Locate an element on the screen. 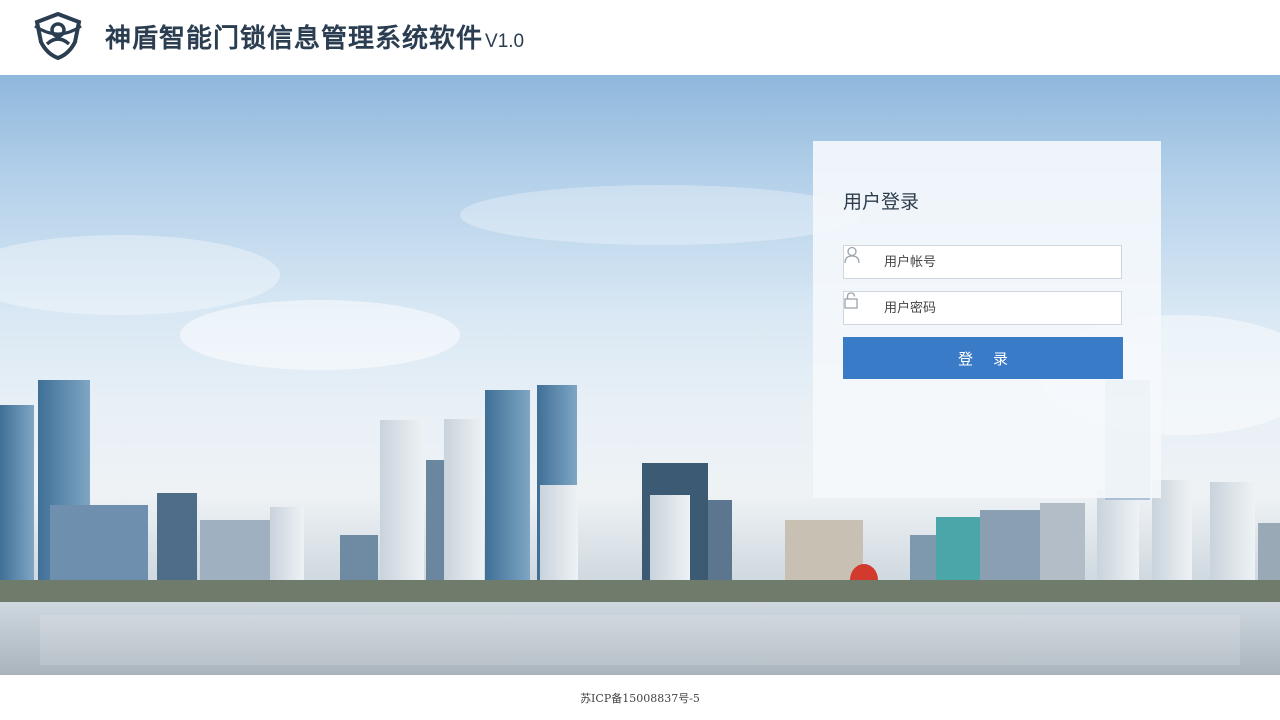 This screenshot has height=720, width=1280. login-button: 登录 is located at coordinates (983, 358).